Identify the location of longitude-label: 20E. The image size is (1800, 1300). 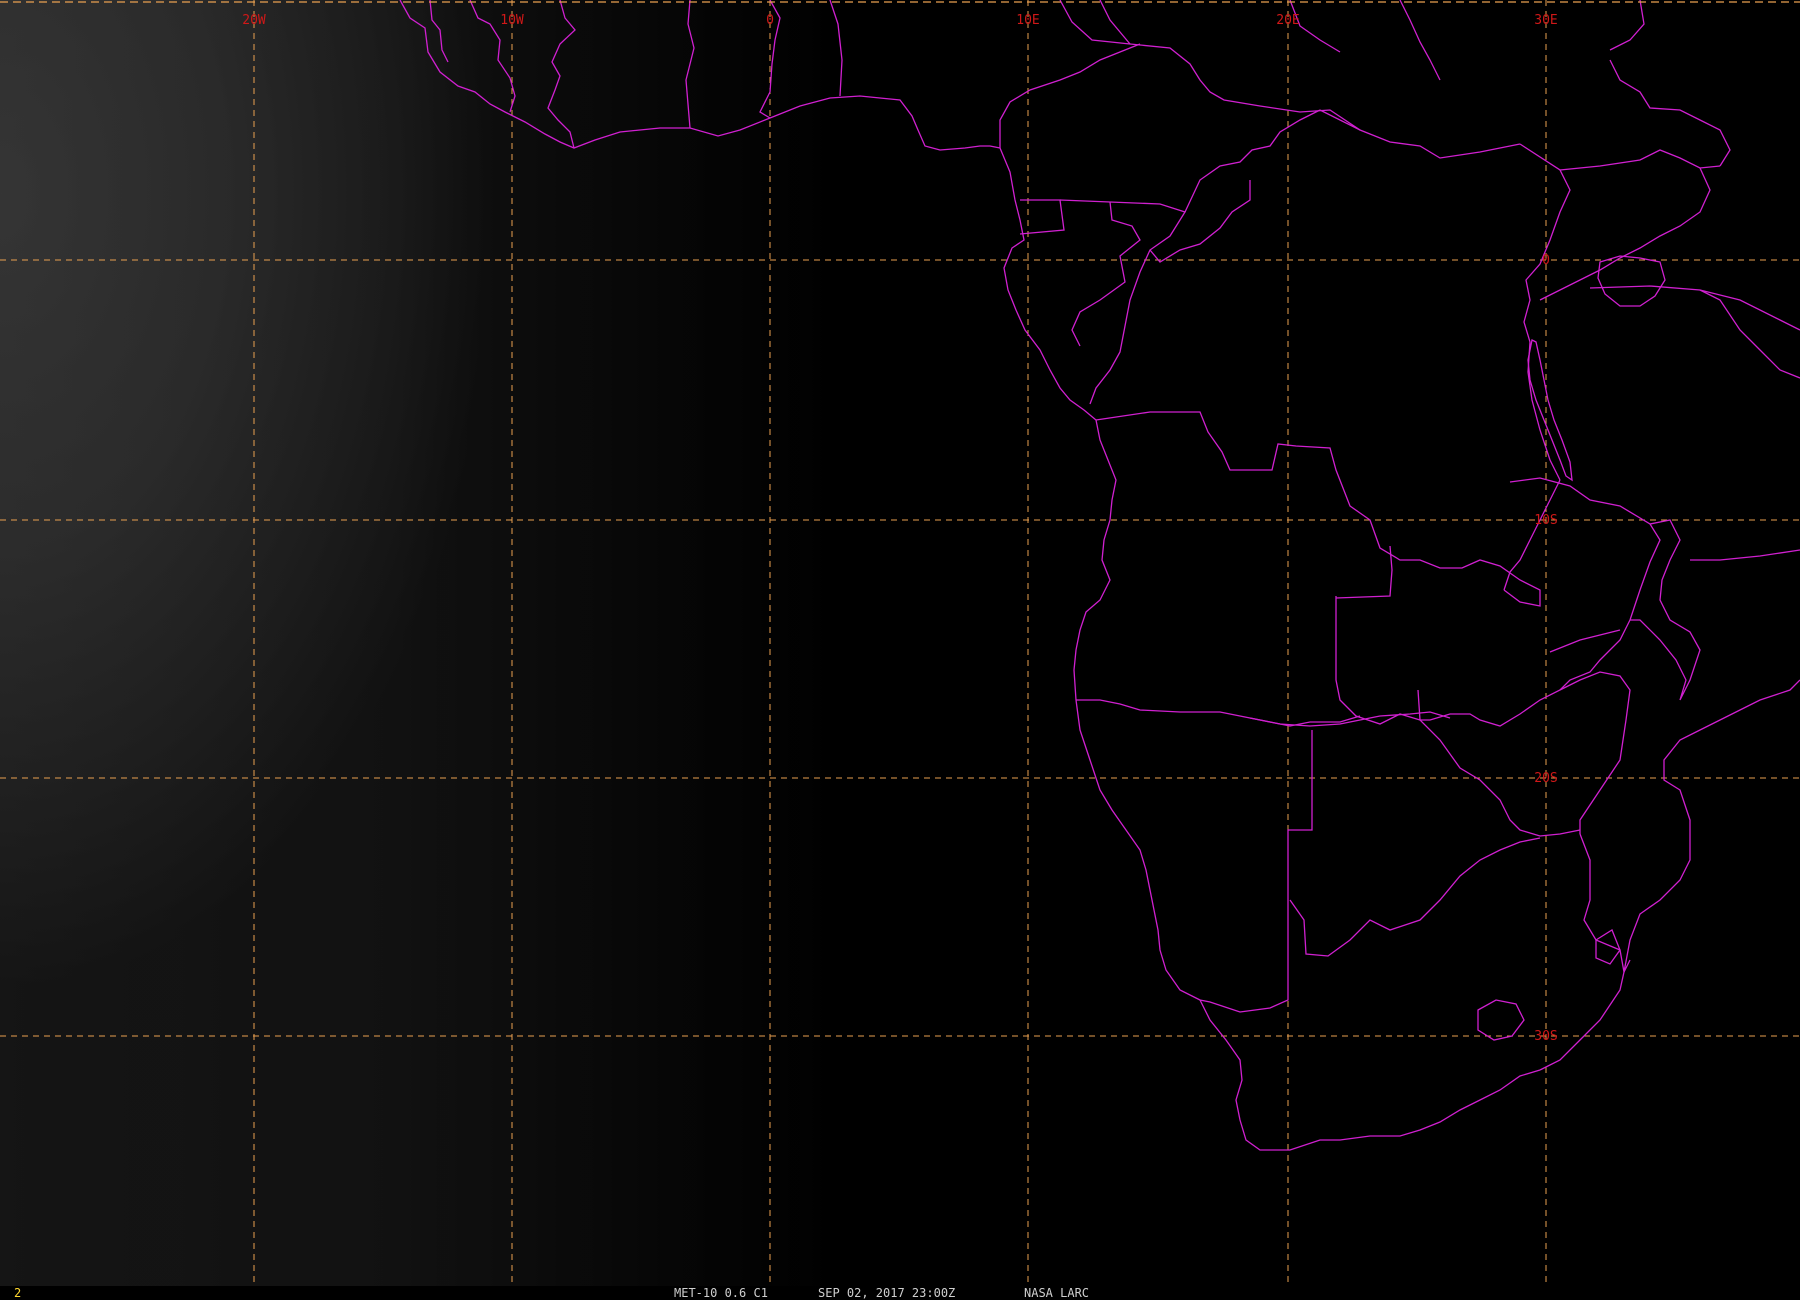
(1287, 20).